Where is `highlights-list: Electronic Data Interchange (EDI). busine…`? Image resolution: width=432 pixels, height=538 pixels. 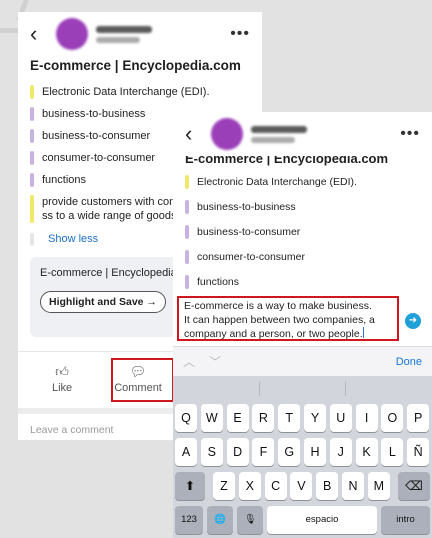
highlights-list: Electronic Data Interchange (EDI). busine… is located at coordinates (302, 232).